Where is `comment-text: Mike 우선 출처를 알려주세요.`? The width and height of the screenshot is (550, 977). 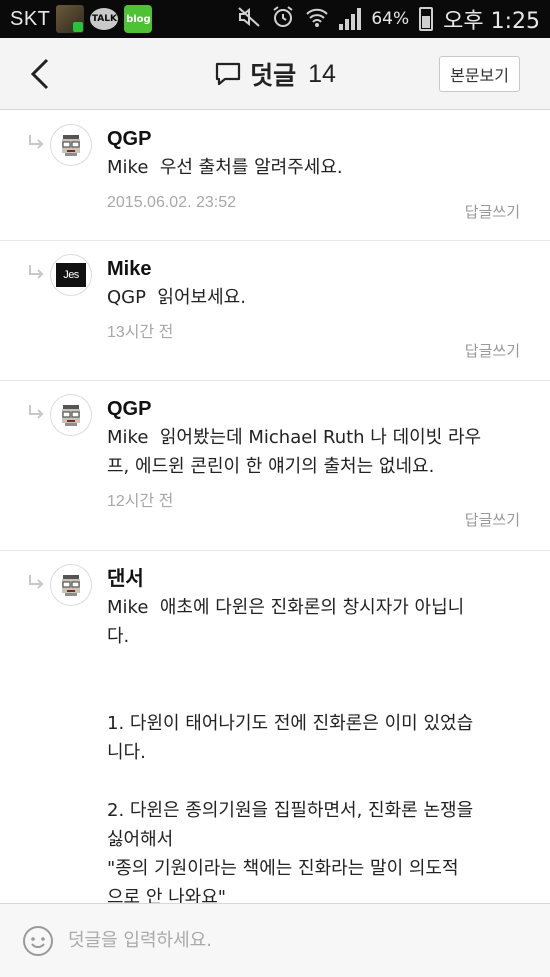
comment-text: Mike 우선 출처를 알려주세요. is located at coordinates (225, 167).